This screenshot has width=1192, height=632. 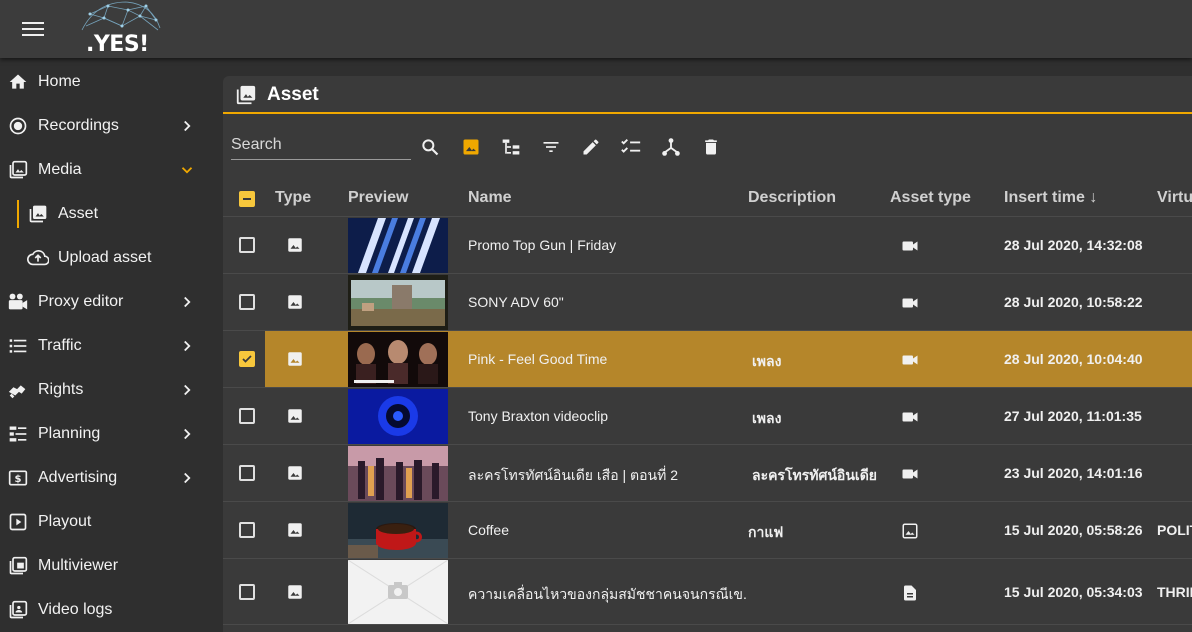 What do you see at coordinates (65, 521) in the screenshot?
I see `sidebar-item-label: Playout` at bounding box center [65, 521].